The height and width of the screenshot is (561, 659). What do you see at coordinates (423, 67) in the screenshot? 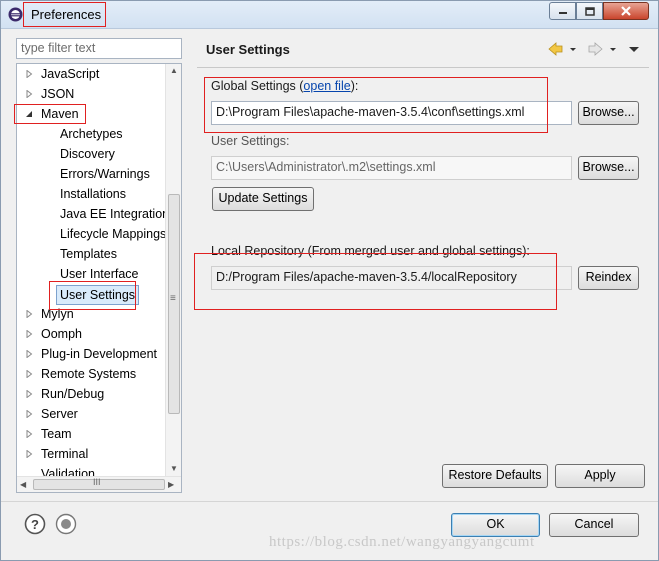
I see `header-separator` at bounding box center [423, 67].